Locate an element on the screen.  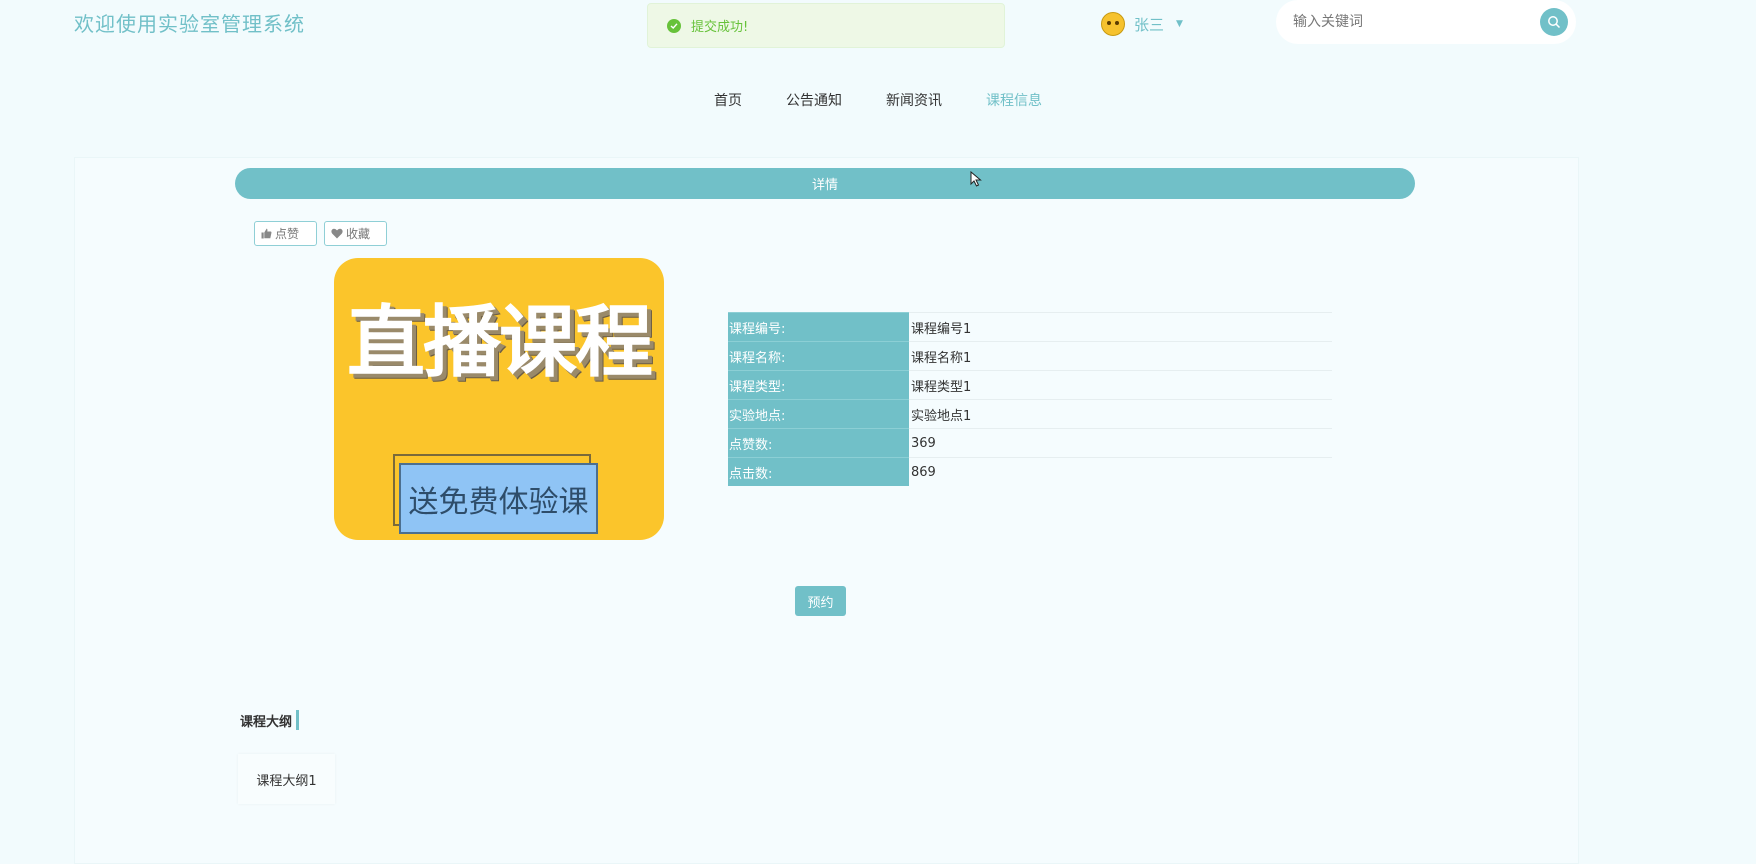
course-image-title: 直播课程 is located at coordinates (499, 343).